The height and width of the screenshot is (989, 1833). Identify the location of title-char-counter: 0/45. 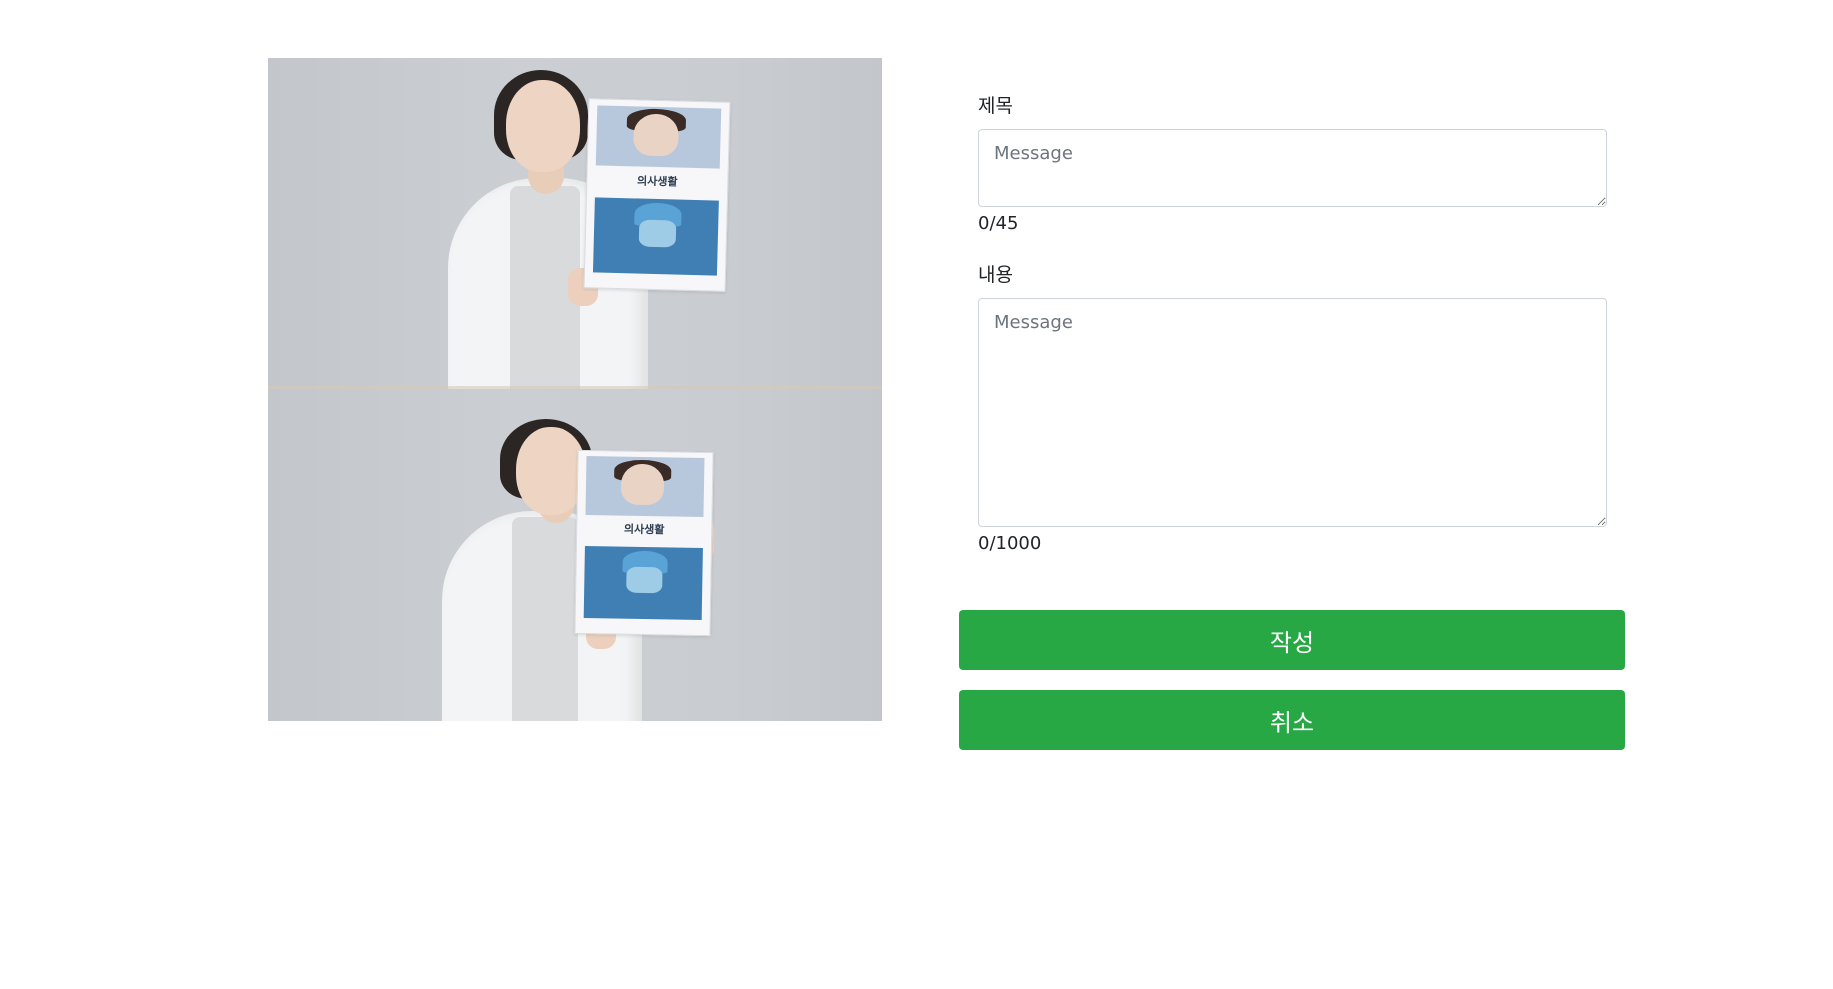
(998, 223).